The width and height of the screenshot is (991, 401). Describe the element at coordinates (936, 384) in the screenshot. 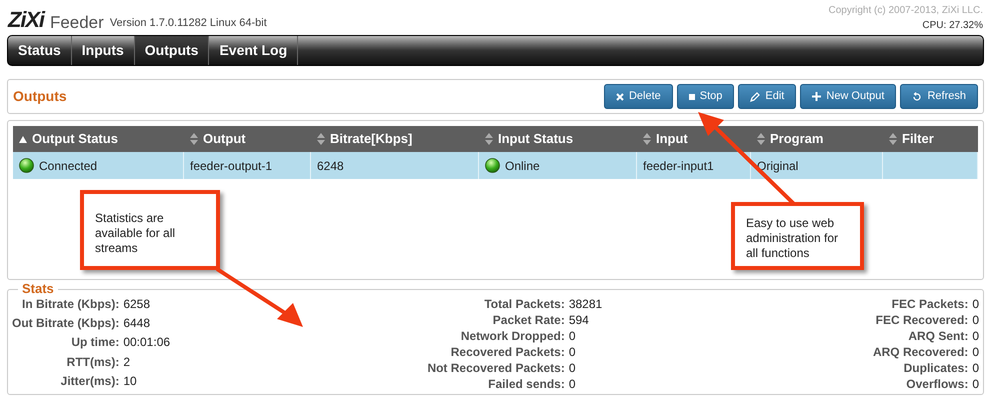

I see `stat-label: Overflows:` at that location.